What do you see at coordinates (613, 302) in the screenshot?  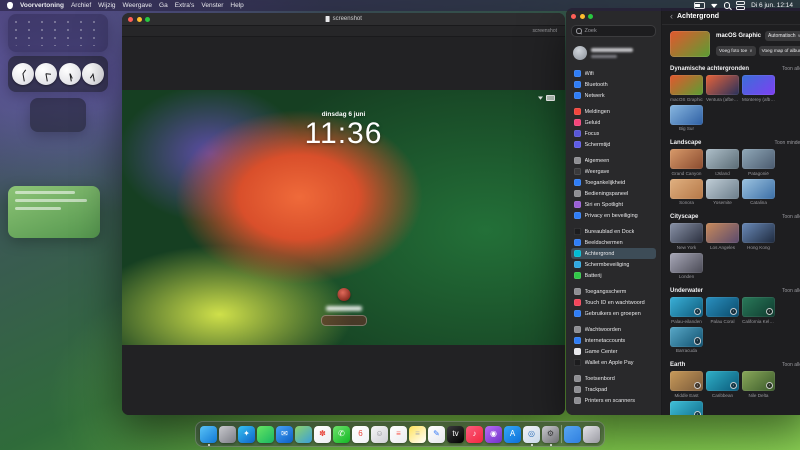 I see `sidebar-item: Touch ID en wachtwoord` at bounding box center [613, 302].